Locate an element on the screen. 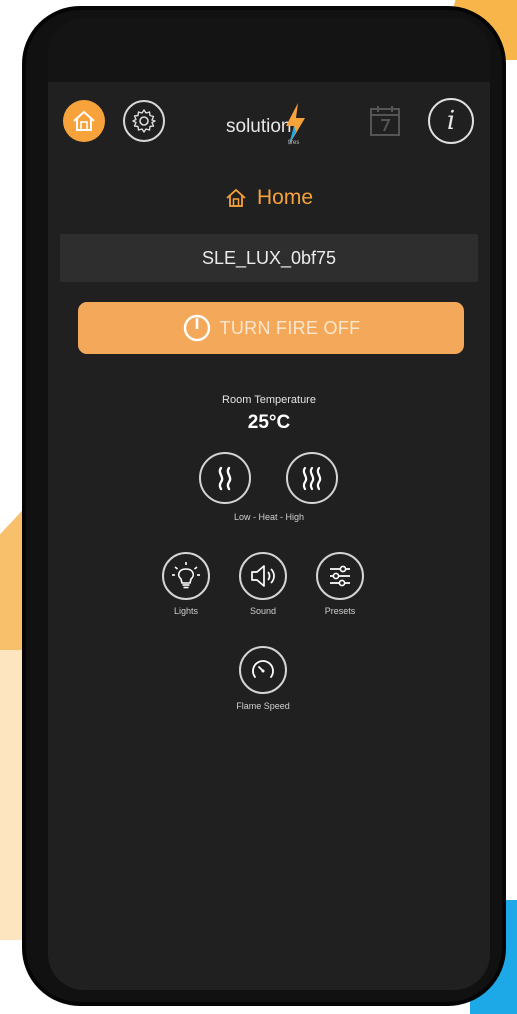 This screenshot has width=517, height=1014. sound-label: Sound is located at coordinates (263, 611).